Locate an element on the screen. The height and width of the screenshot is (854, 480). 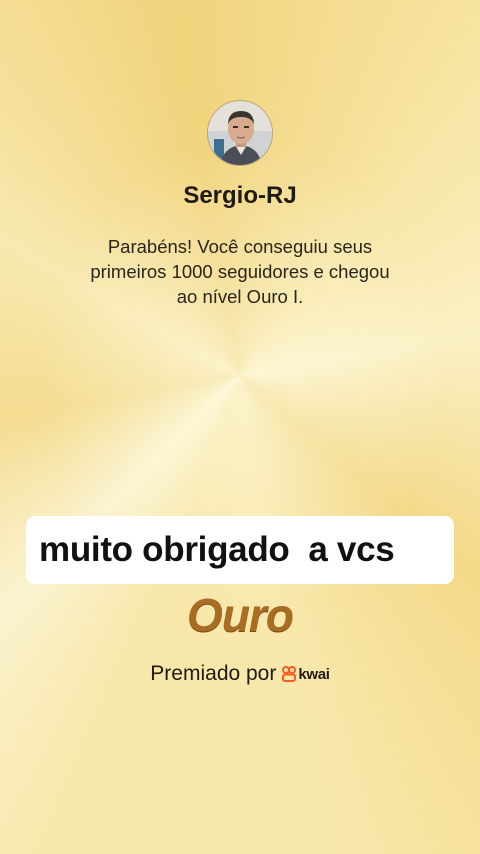
user-avatar-photo-icon is located at coordinates (240, 133).